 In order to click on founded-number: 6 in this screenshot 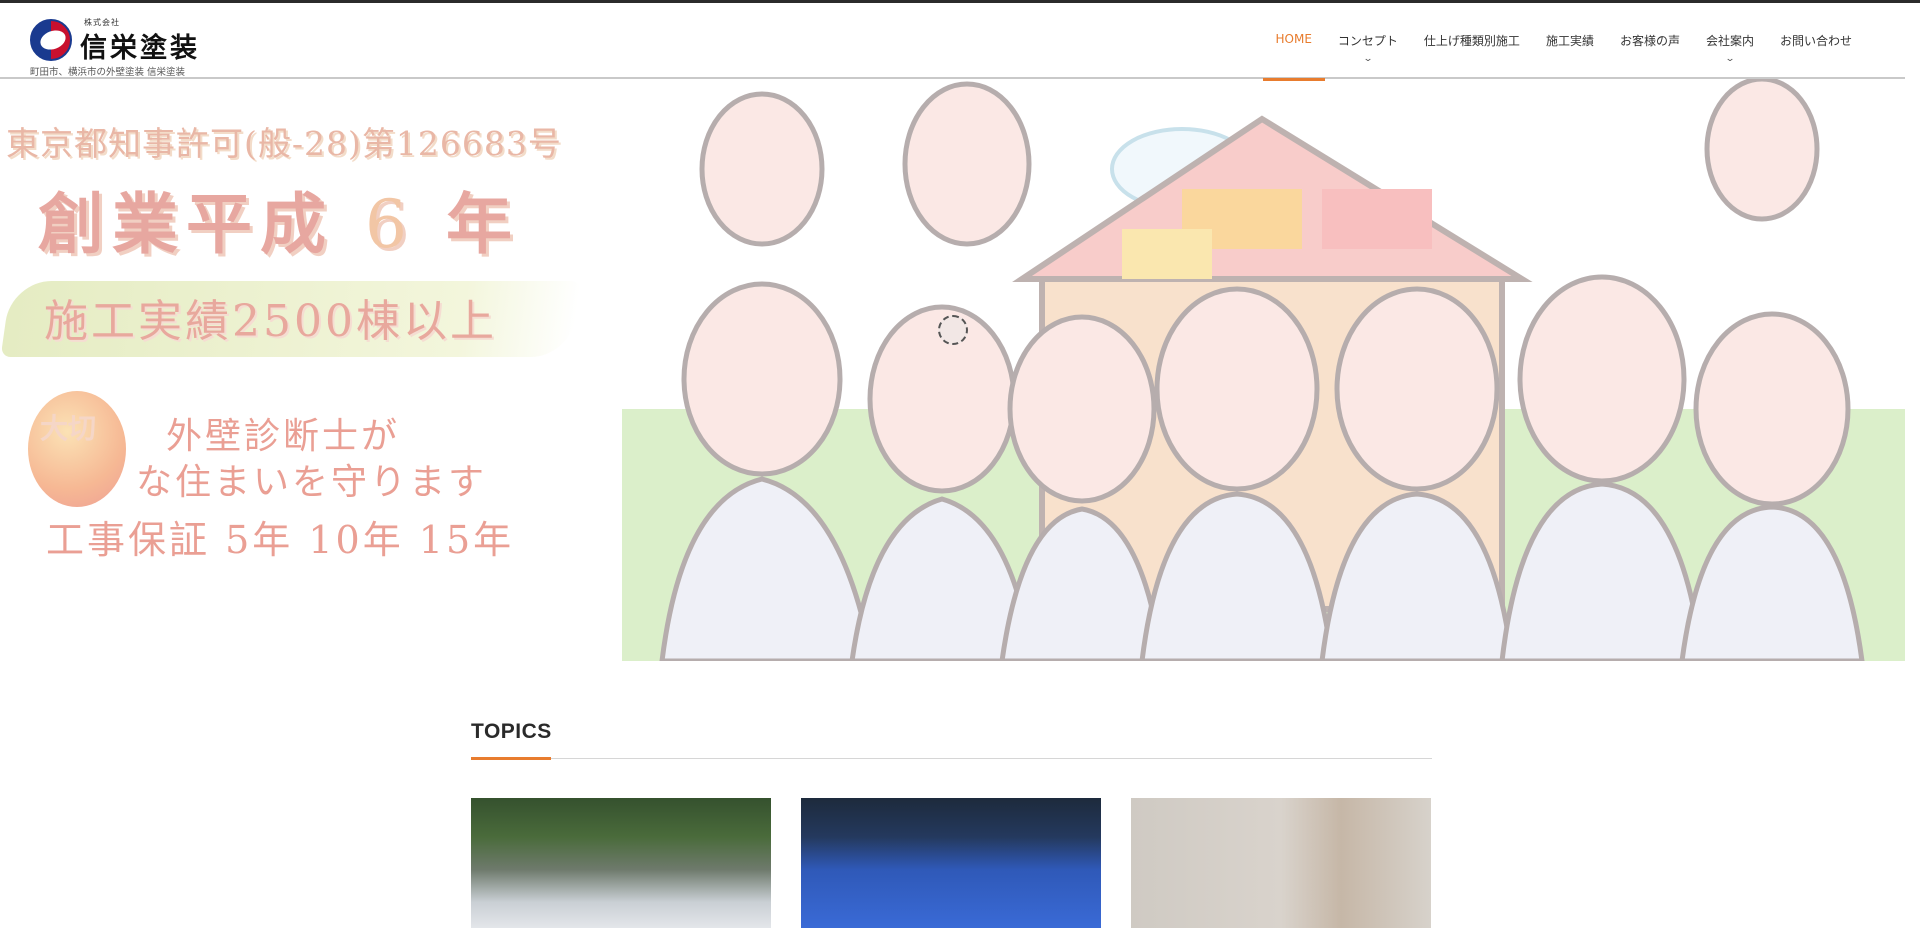, I will do `click(389, 224)`.